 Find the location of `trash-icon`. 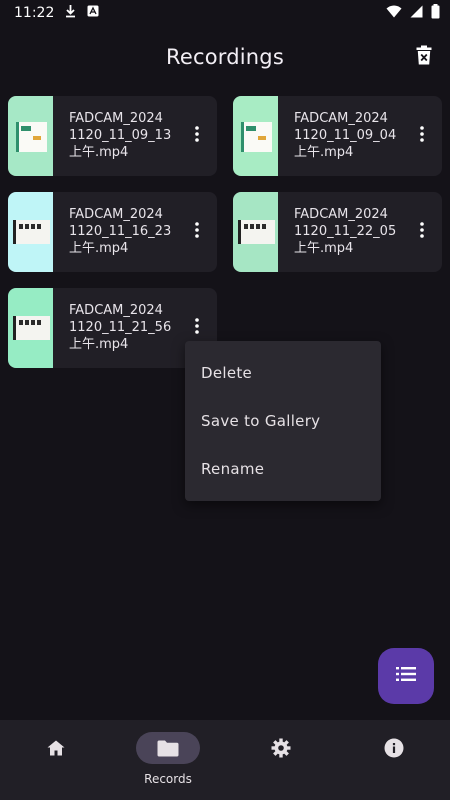

trash-icon is located at coordinates (424, 57).